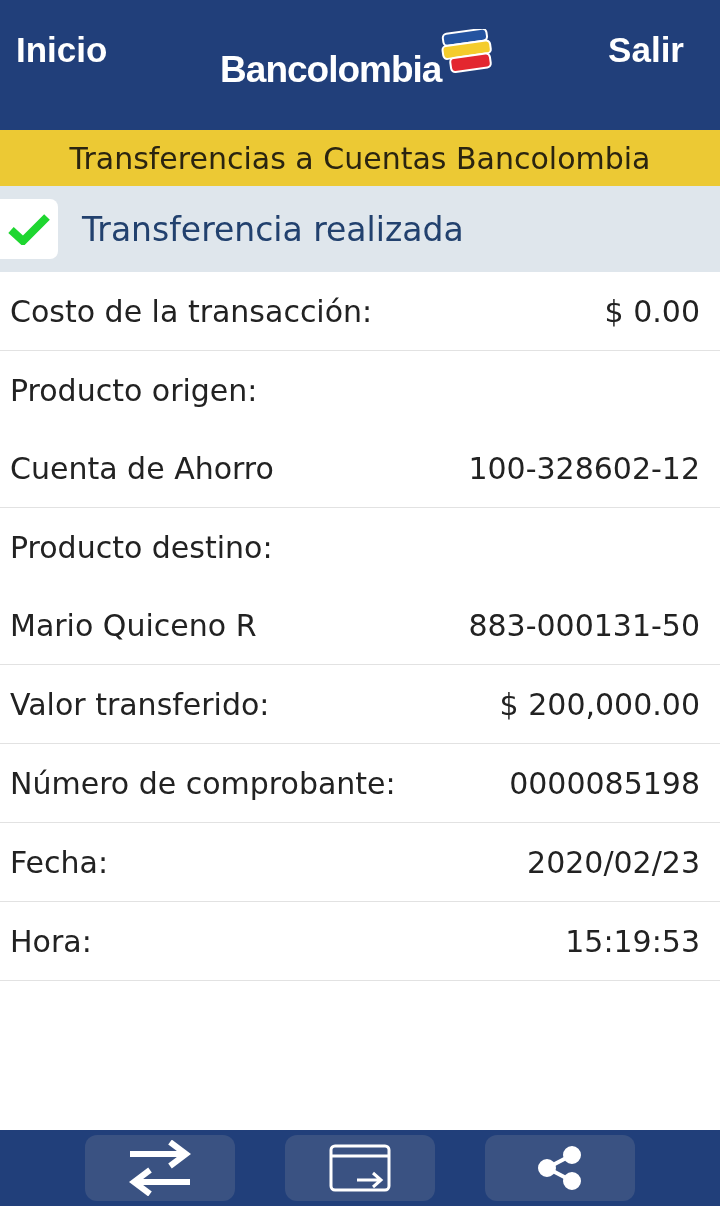 The image size is (720, 1206). What do you see at coordinates (331, 70) in the screenshot?
I see `logo-text: Bancolombia` at bounding box center [331, 70].